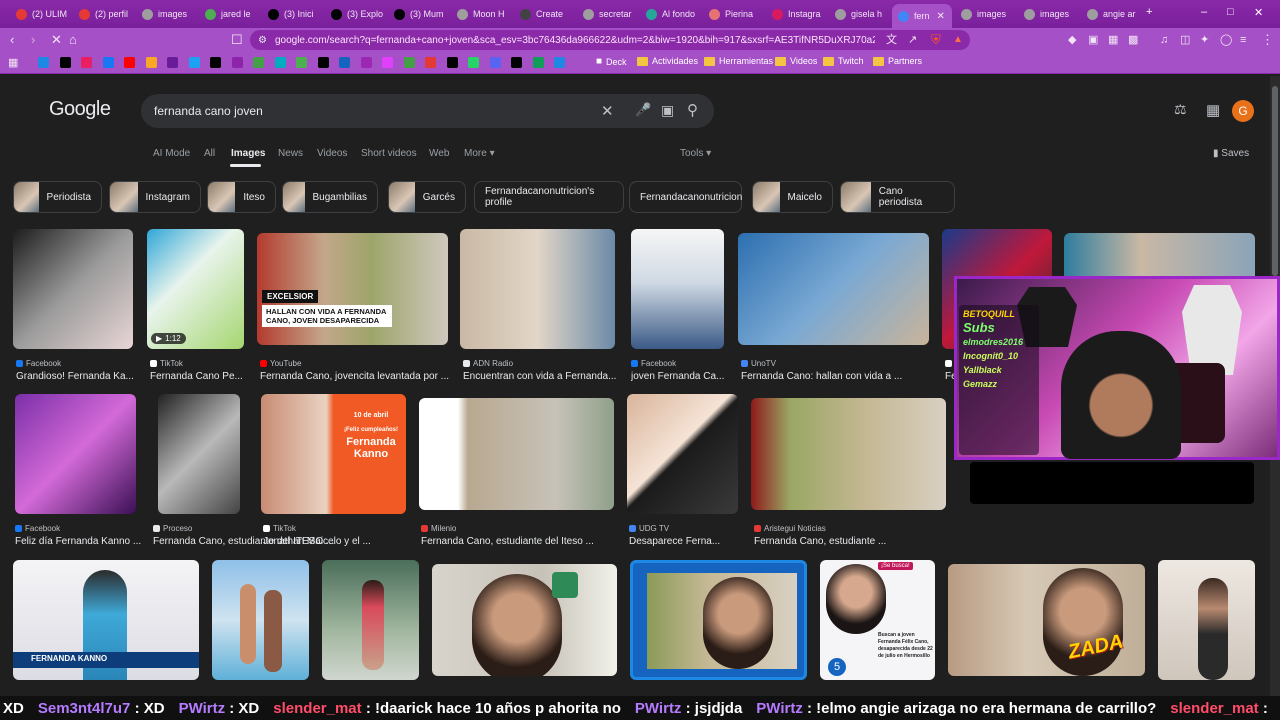  Describe the element at coordinates (792, 197) in the screenshot. I see `filter-chip: Maicelo` at that location.